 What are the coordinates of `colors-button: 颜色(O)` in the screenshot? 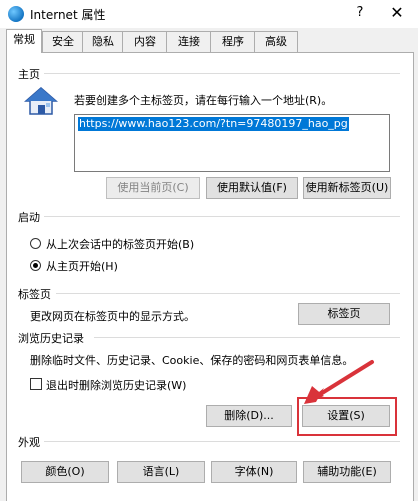 It's located at (65, 472).